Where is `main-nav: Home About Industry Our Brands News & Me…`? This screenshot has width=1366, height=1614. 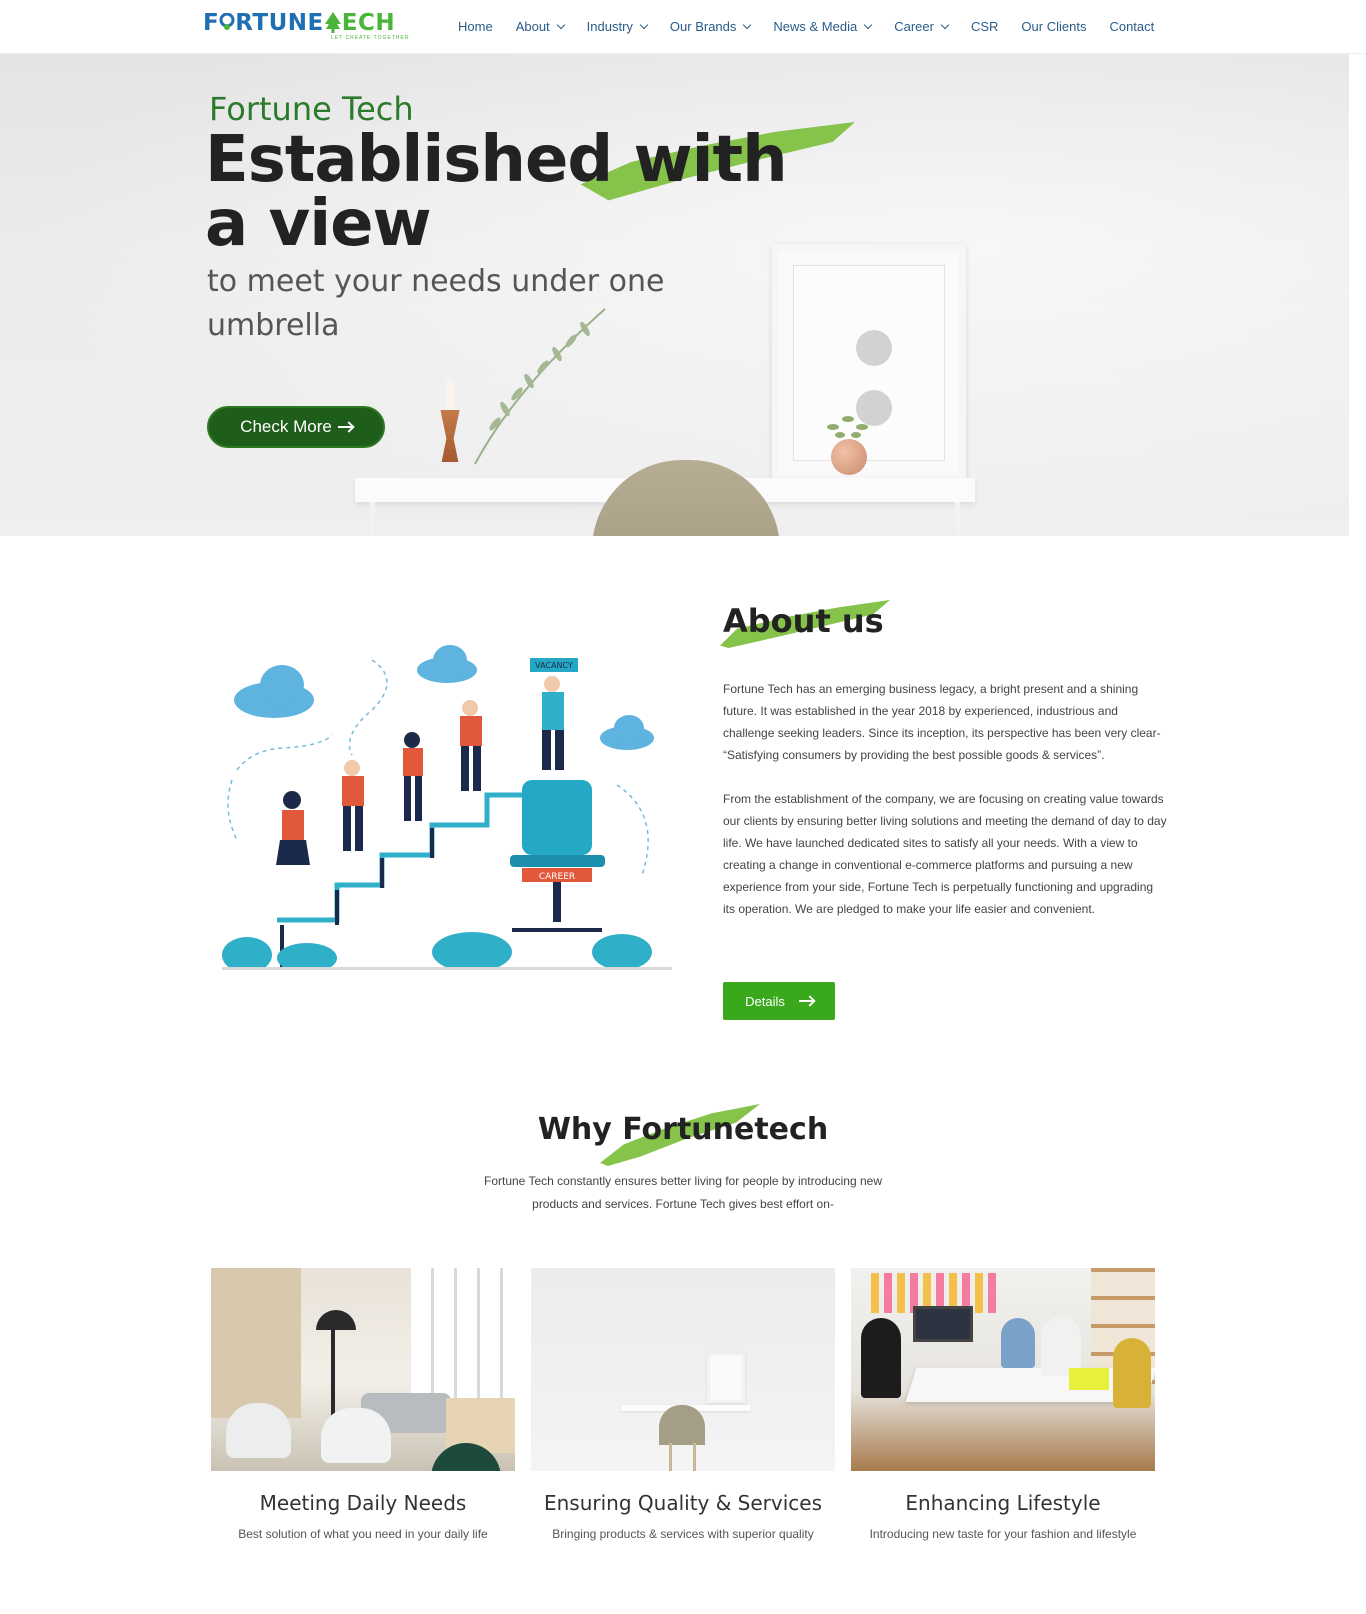
main-nav: Home About Industry Our Brands News & Me… is located at coordinates (817, 26).